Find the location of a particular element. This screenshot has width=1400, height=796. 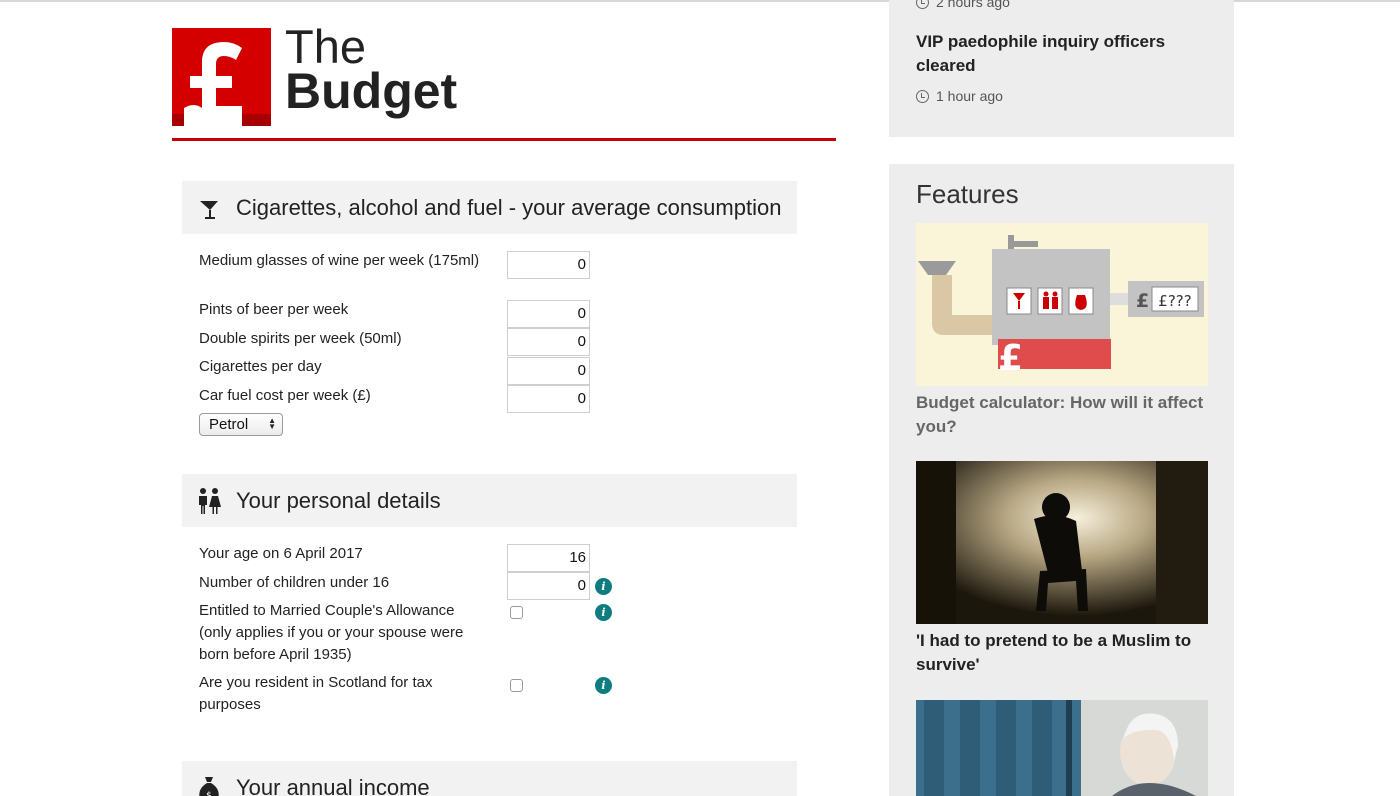

cigarettes-input: 0 is located at coordinates (548, 371).